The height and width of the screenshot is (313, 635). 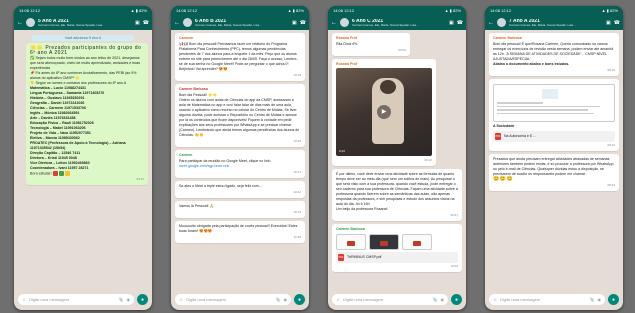 I want to click on message-input-bar: ☺ Digite uma mensagem 📎 ◉ ●, so click(x=83, y=299).